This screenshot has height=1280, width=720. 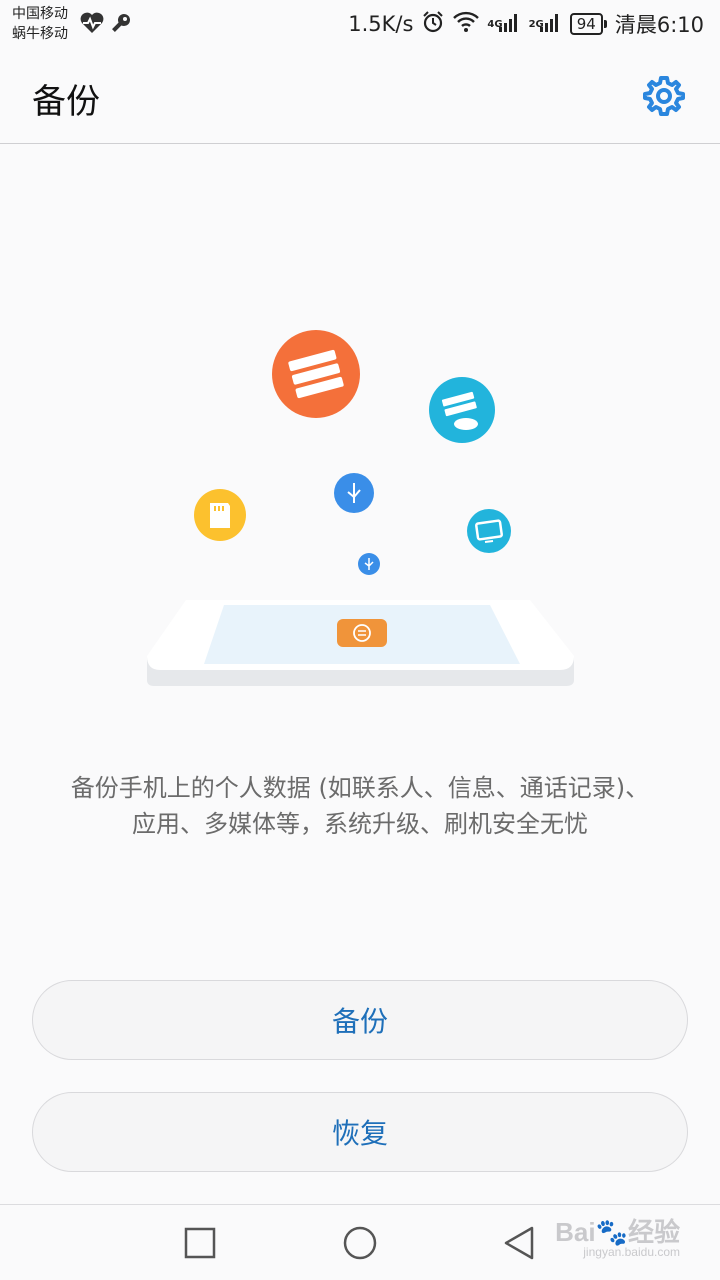 What do you see at coordinates (66, 102) in the screenshot?
I see `page-title: 备份` at bounding box center [66, 102].